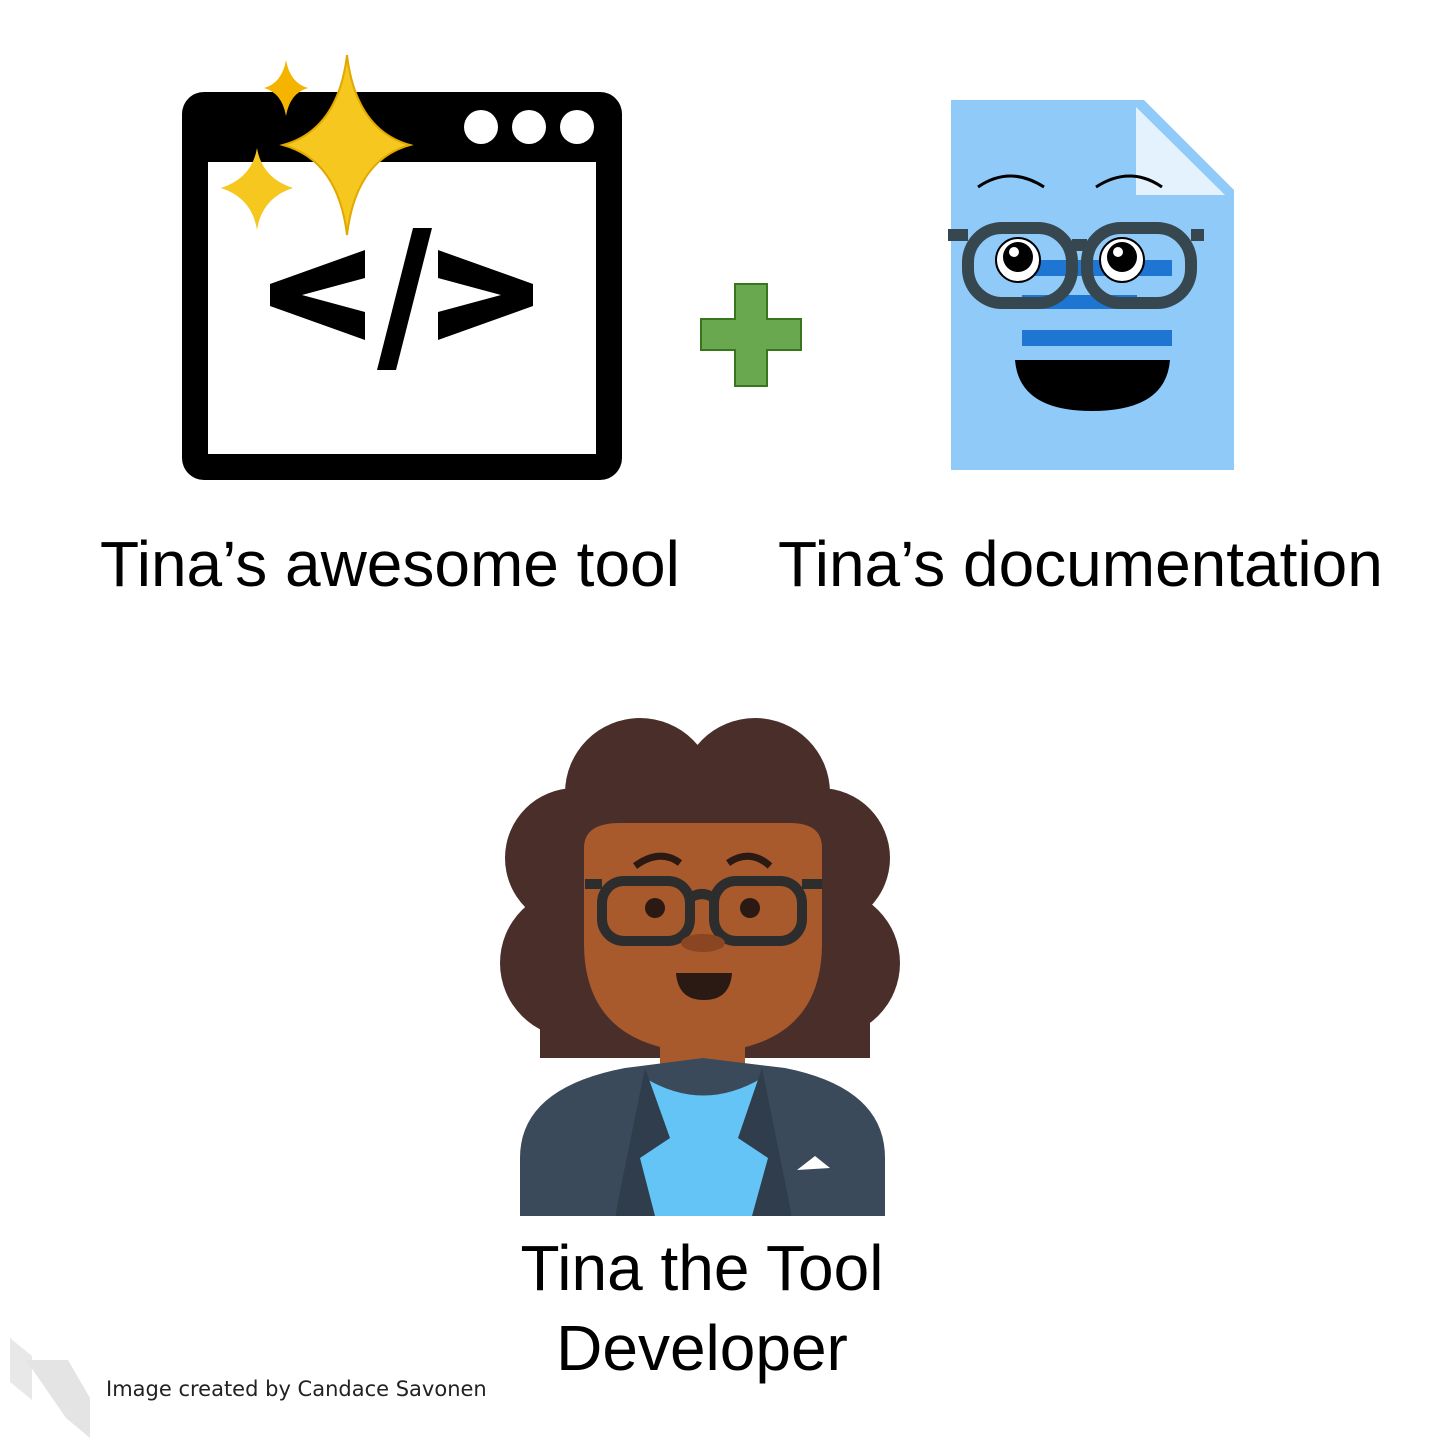 This screenshot has height=1440, width=1440. I want to click on tool-caption: Tina’s awesome tool, so click(390, 564).